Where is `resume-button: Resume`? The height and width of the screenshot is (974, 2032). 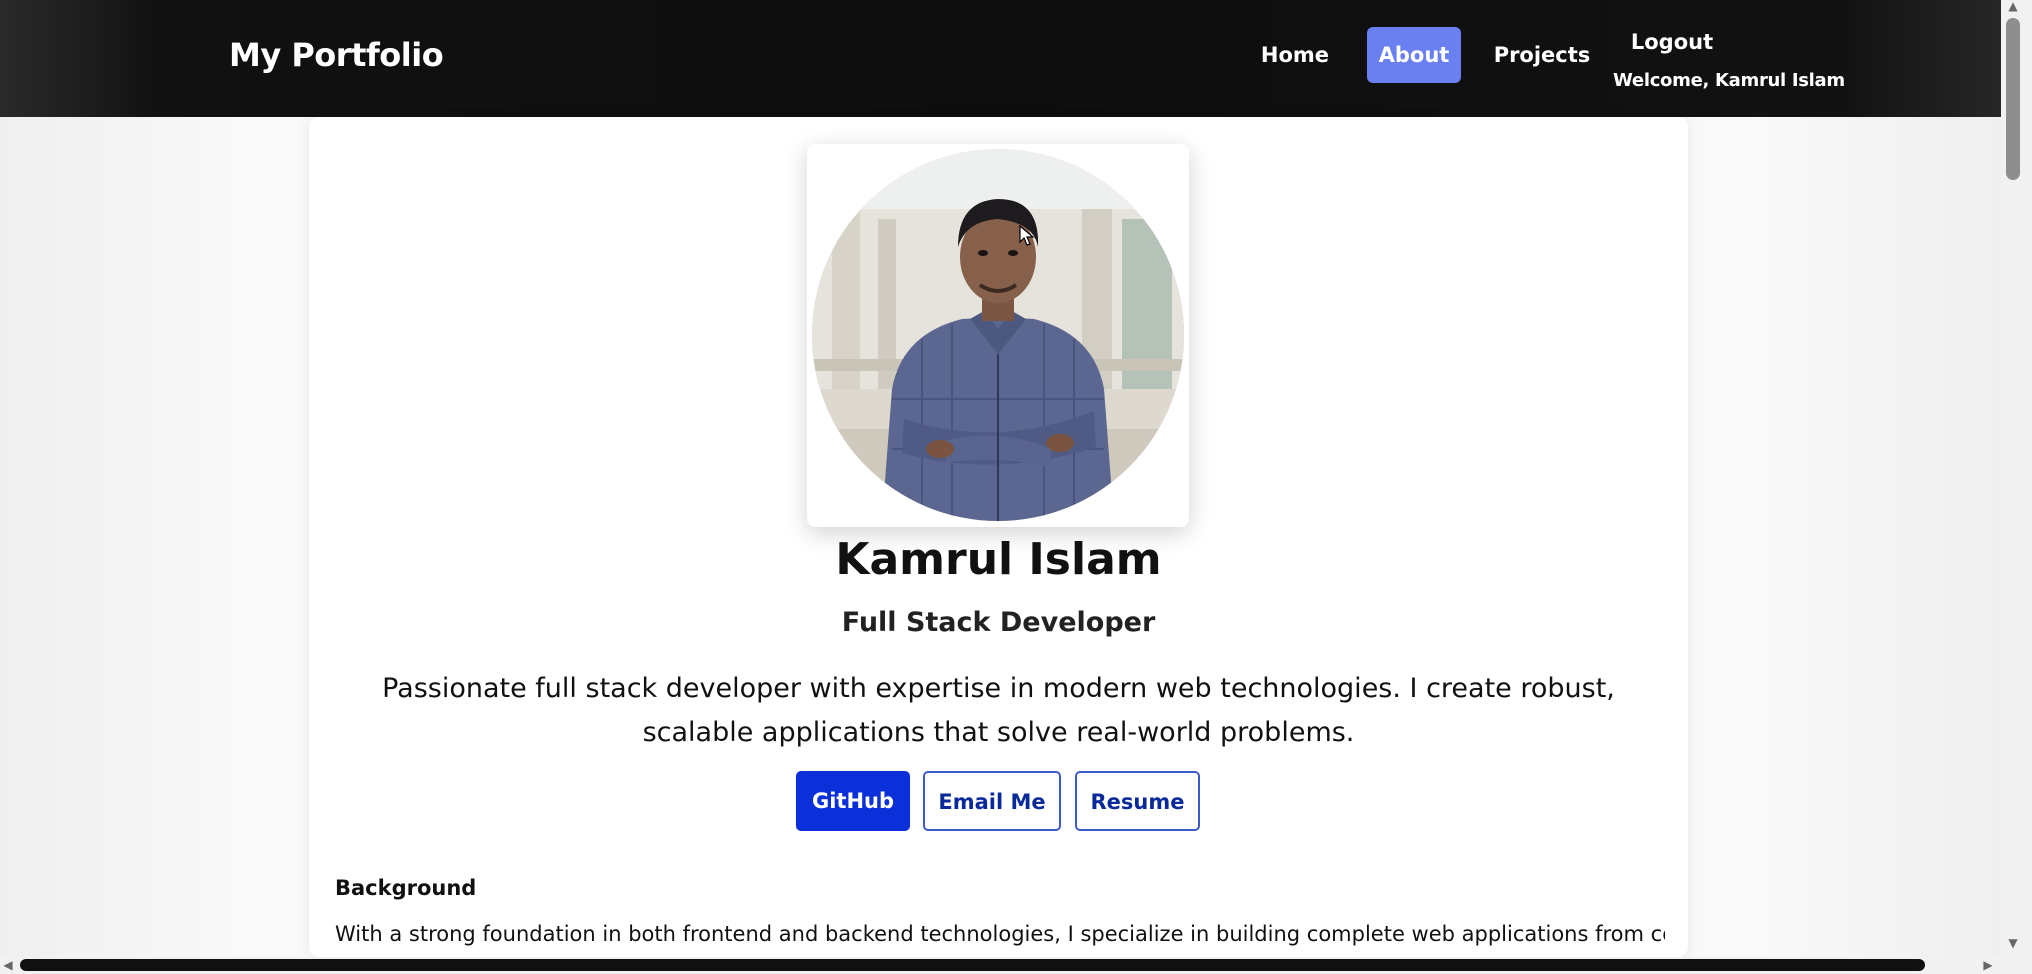 resume-button: Resume is located at coordinates (1137, 801).